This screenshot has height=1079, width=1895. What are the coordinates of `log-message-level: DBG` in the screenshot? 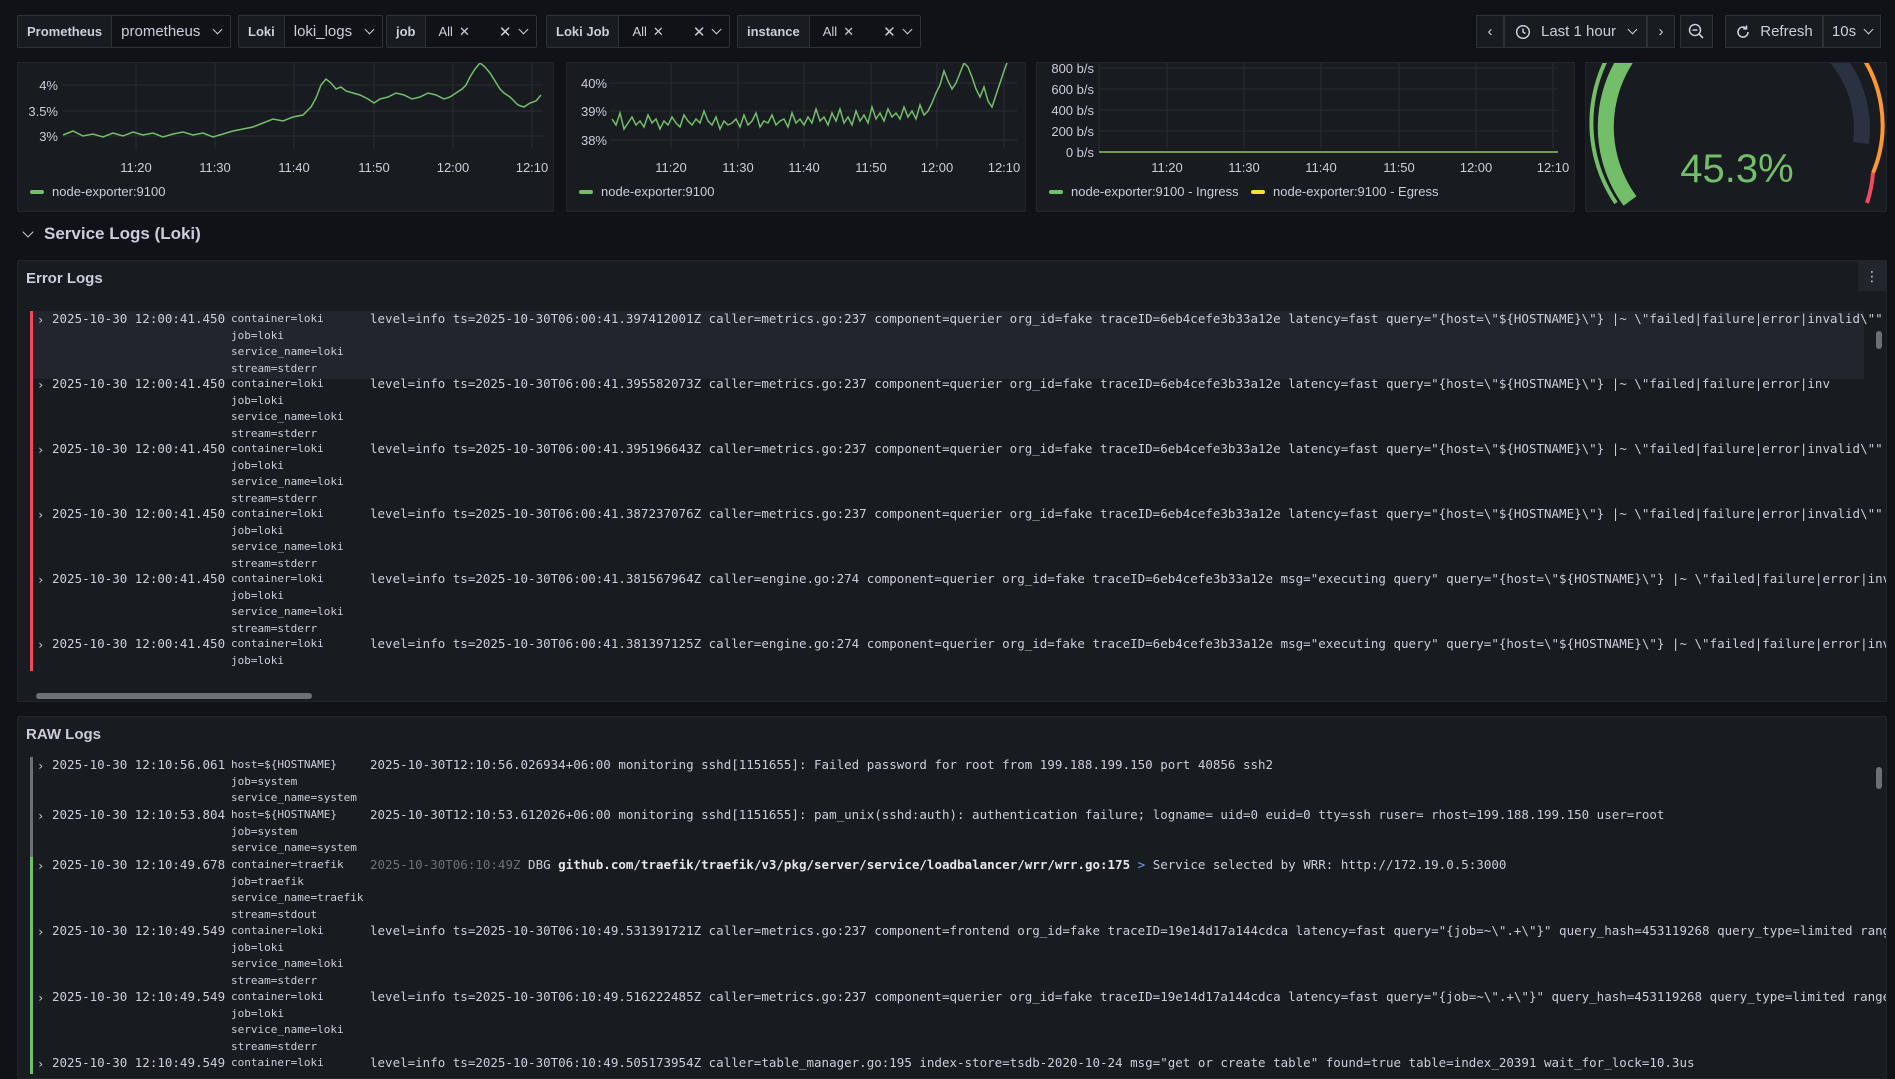 It's located at (539, 864).